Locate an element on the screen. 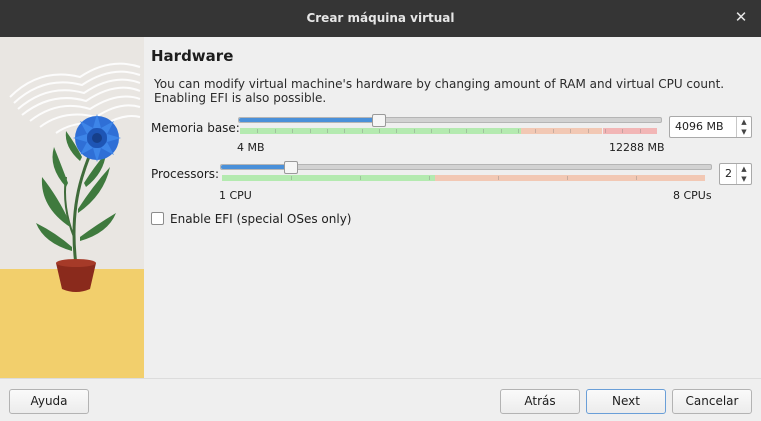  efi-label: Enable EFI (special OSes only) is located at coordinates (260, 219).